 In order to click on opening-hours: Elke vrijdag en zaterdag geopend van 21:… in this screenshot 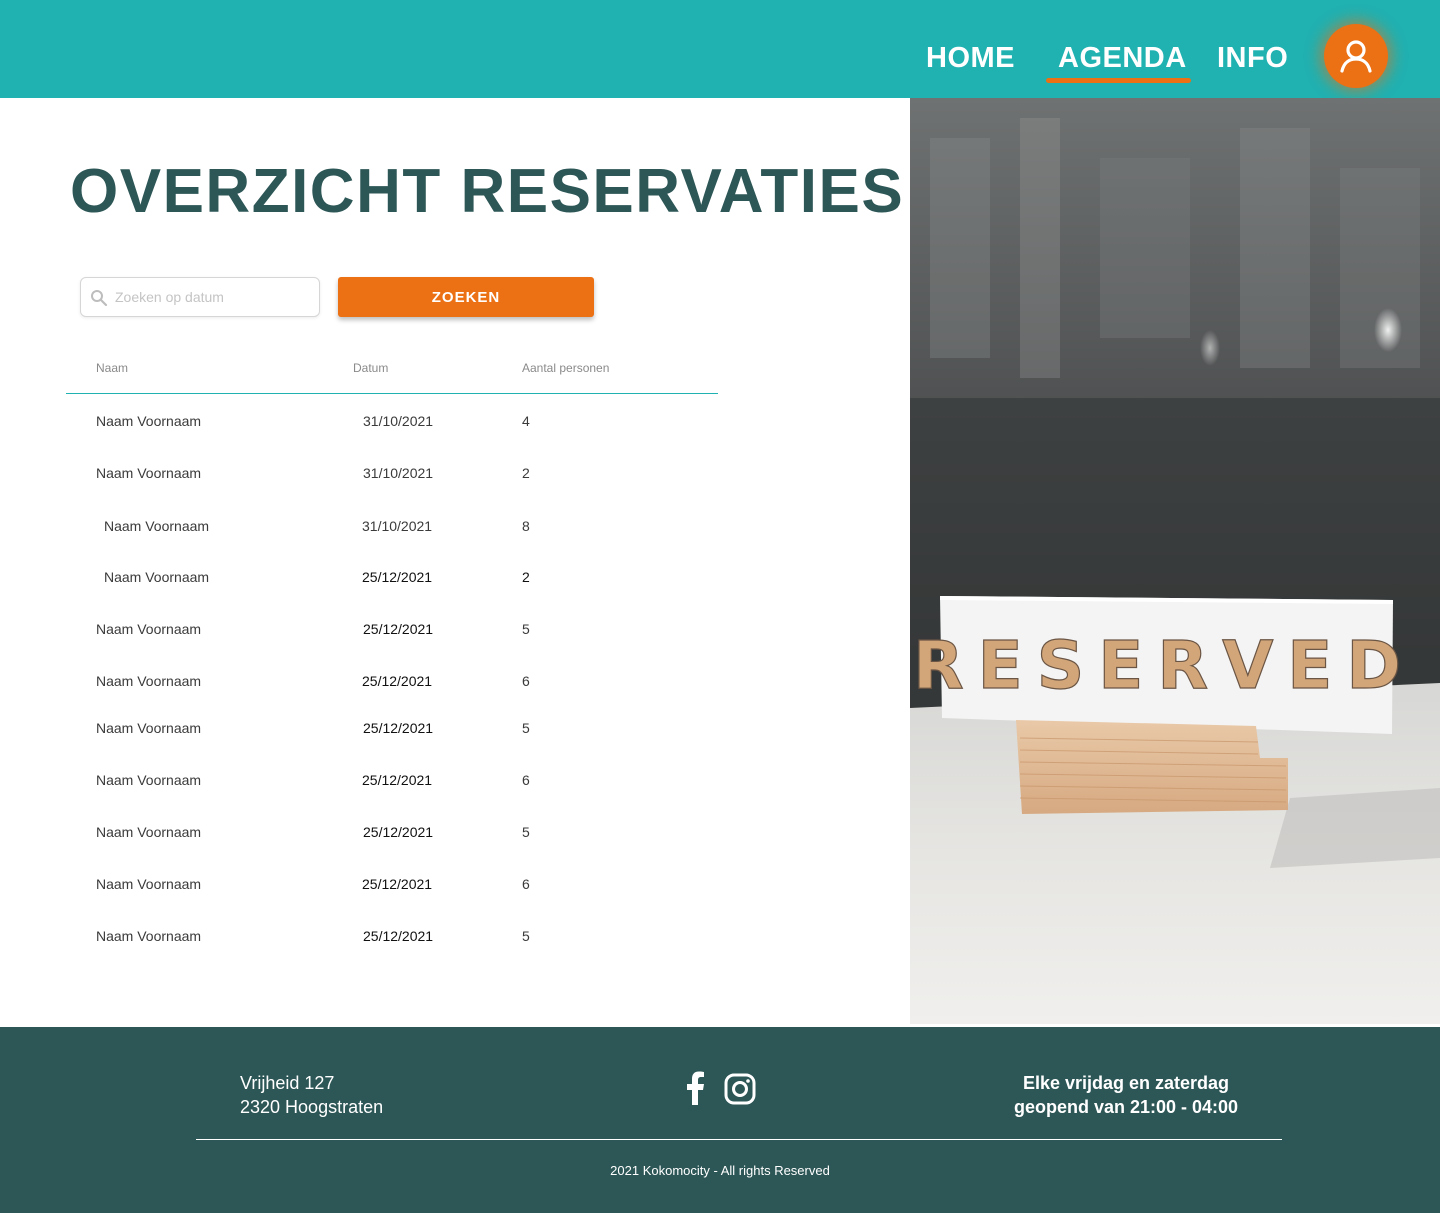, I will do `click(1126, 1095)`.